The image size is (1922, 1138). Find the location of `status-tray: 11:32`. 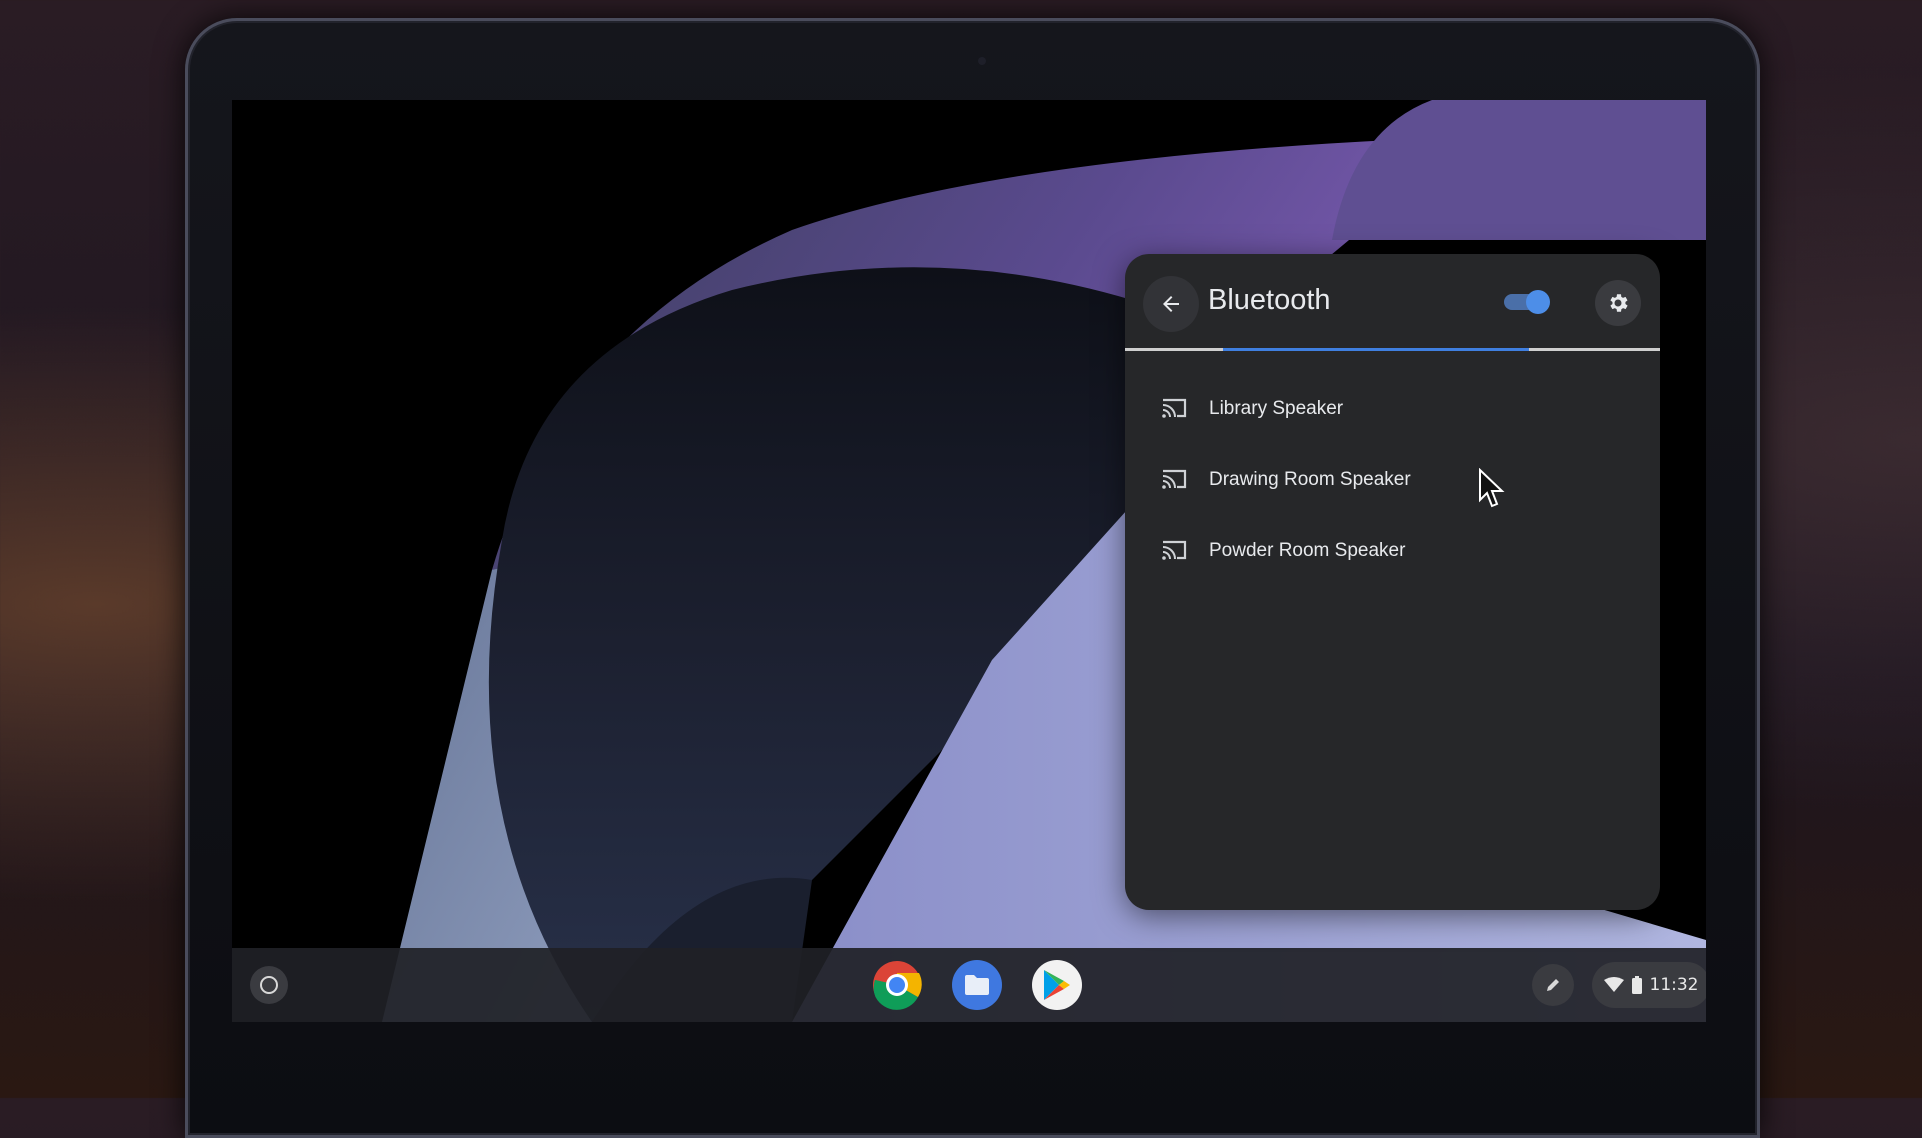

status-tray: 11:32 is located at coordinates (1649, 985).